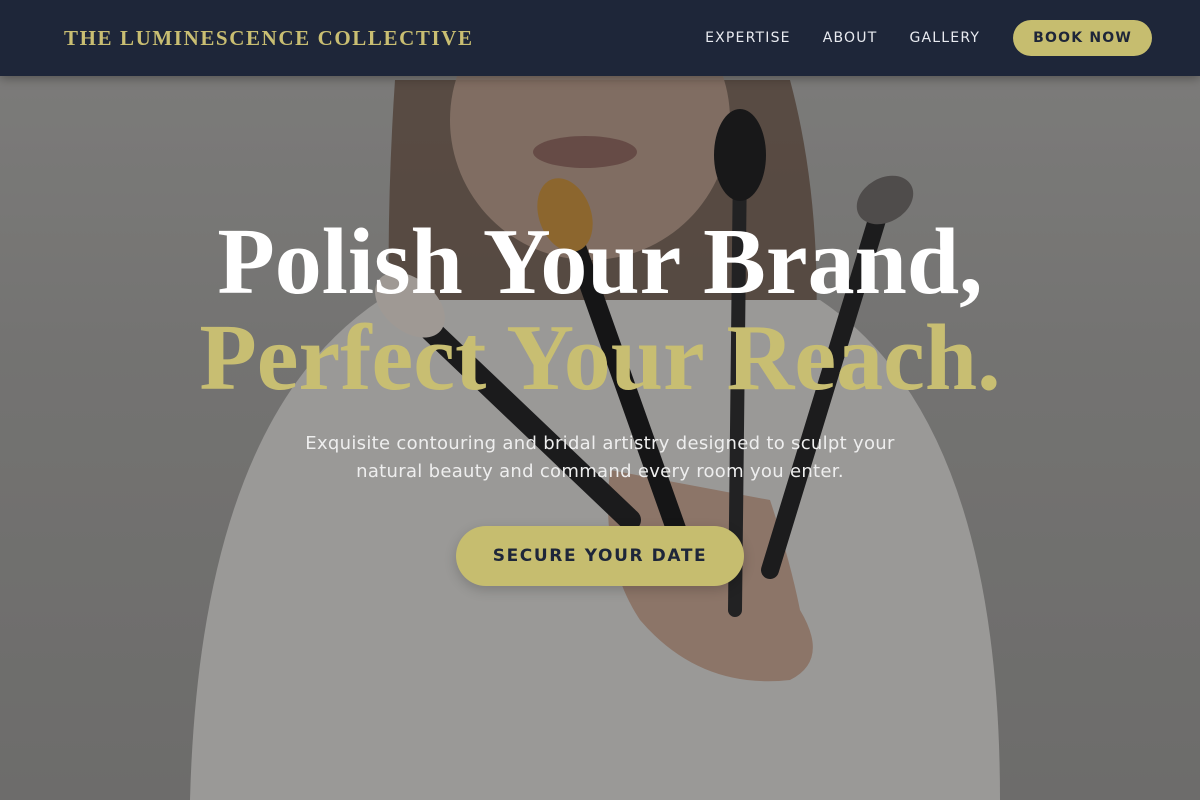 The image size is (1200, 800). I want to click on secure-your-date-button: SECURE YOUR DATE, so click(600, 556).